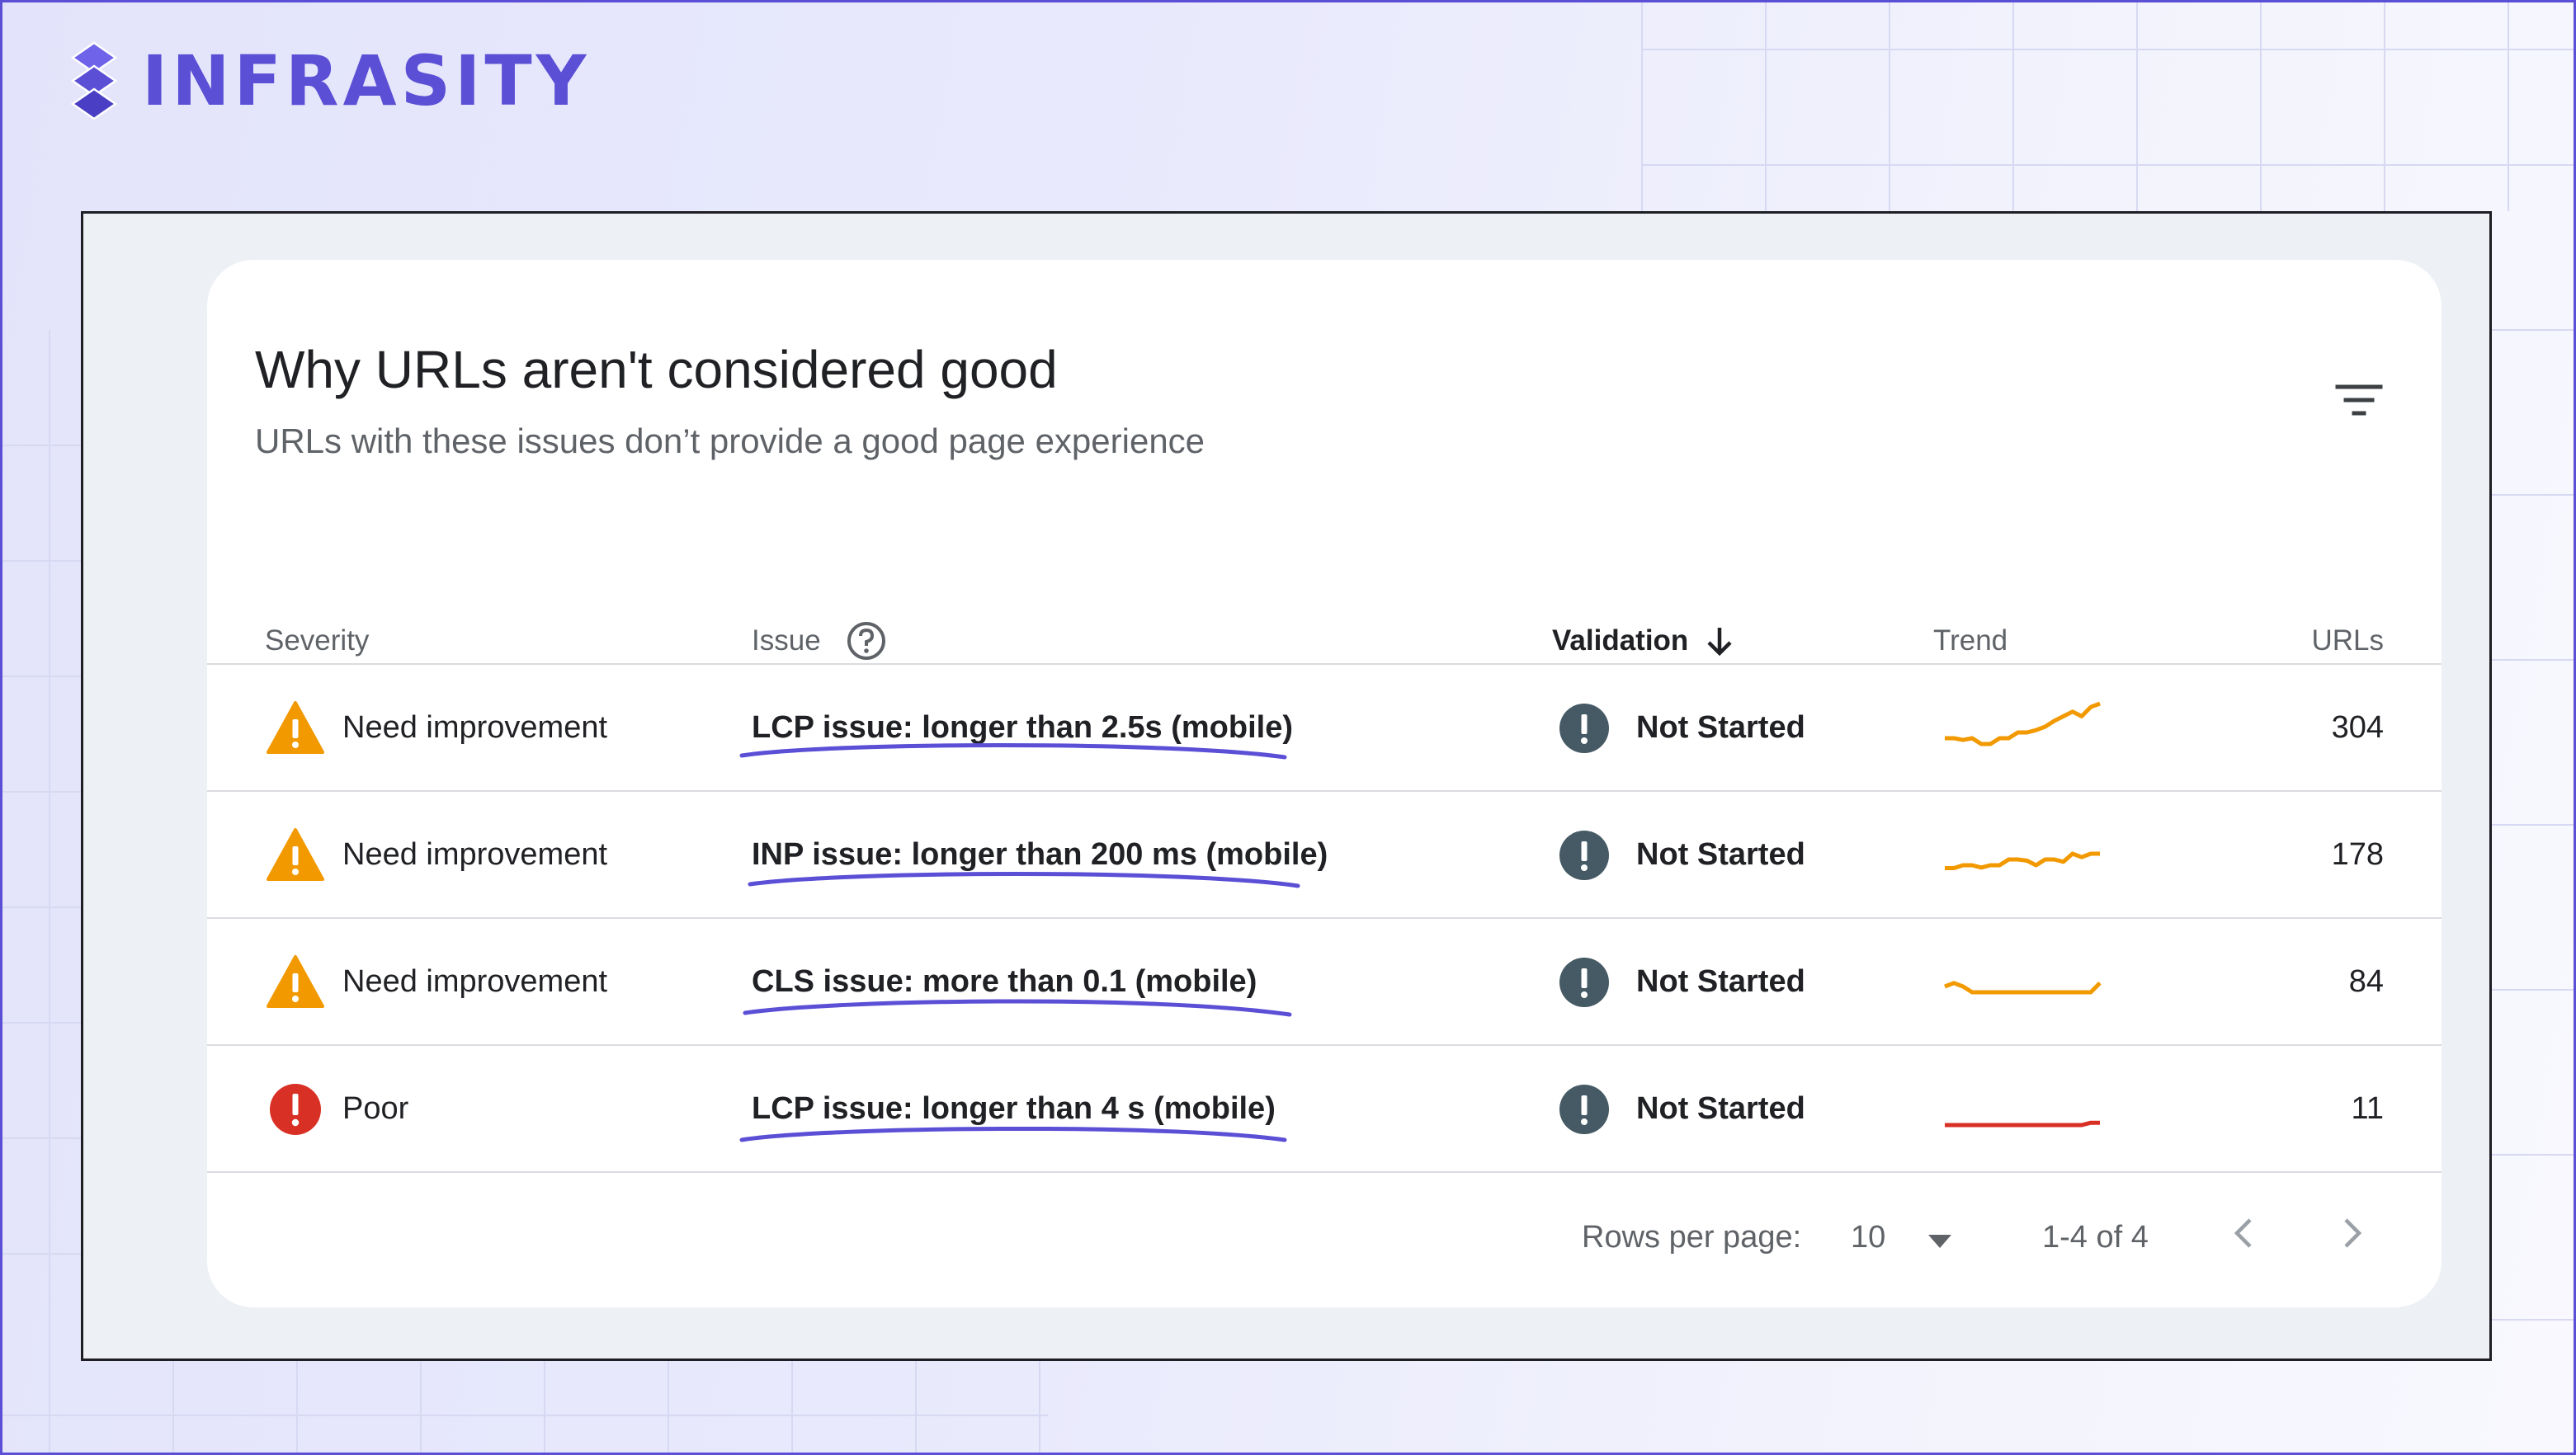  What do you see at coordinates (94, 80) in the screenshot?
I see `infrasity-logo-icon` at bounding box center [94, 80].